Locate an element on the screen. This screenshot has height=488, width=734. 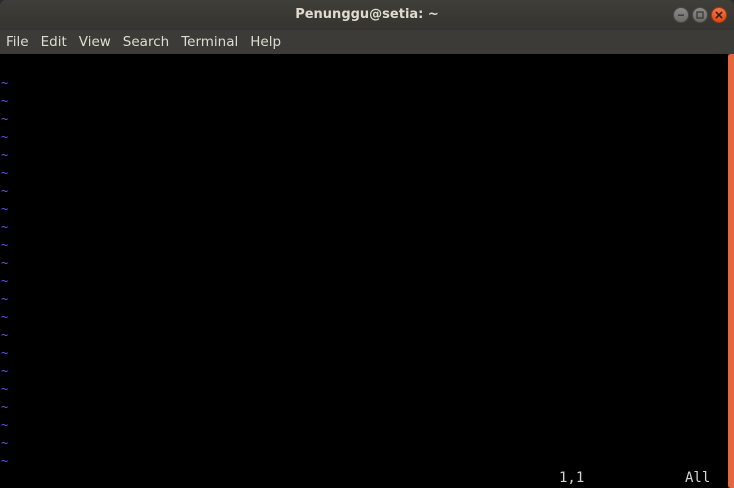
menu-view: View is located at coordinates (95, 42).